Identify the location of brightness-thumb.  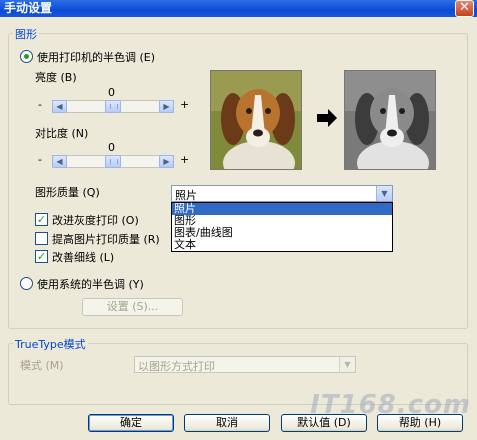
(113, 106).